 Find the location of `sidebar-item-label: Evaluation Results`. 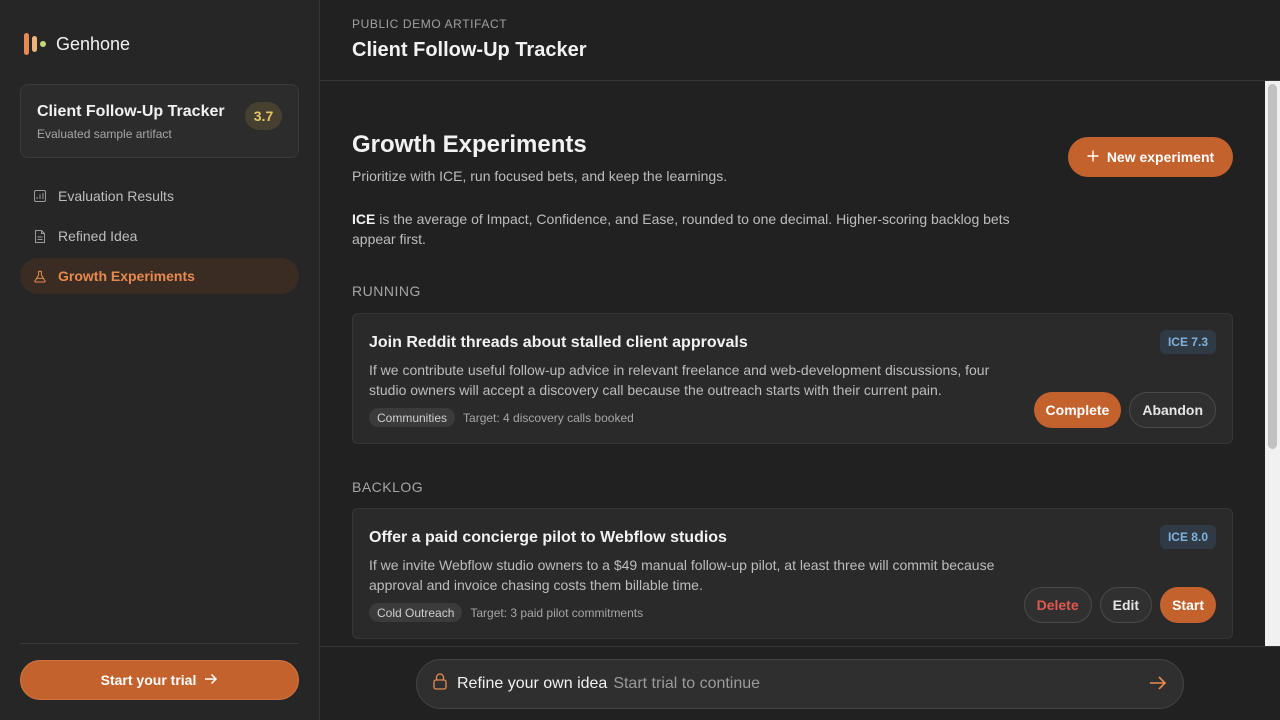

sidebar-item-label: Evaluation Results is located at coordinates (116, 196).